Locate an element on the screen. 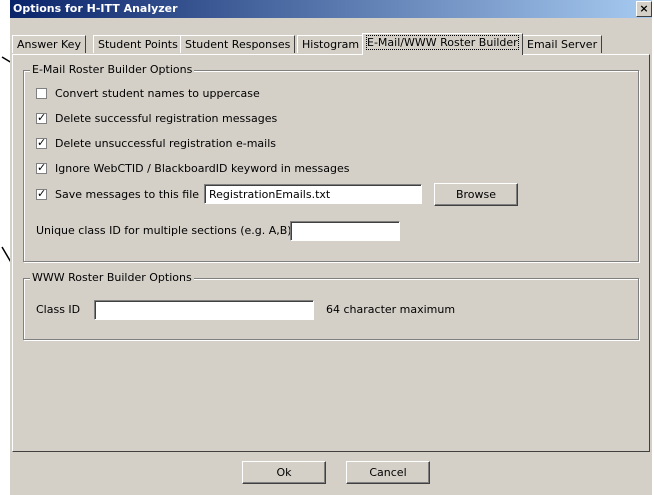 The image size is (654, 495). close-button: × is located at coordinates (644, 9).